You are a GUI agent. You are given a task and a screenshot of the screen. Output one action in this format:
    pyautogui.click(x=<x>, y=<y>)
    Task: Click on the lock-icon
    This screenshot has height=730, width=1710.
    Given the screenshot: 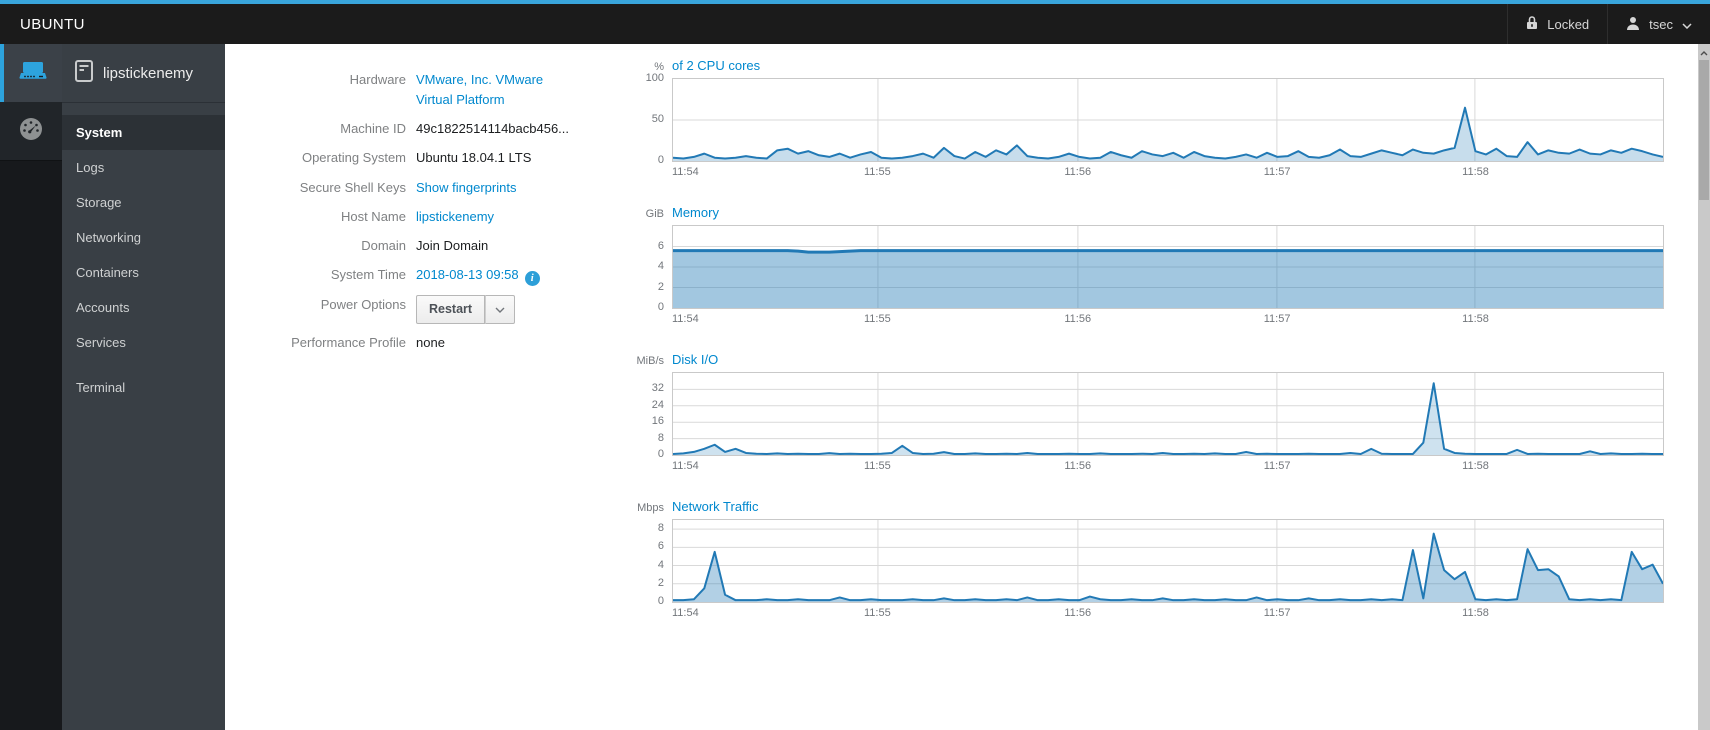 What is the action you would take?
    pyautogui.click(x=1532, y=24)
    